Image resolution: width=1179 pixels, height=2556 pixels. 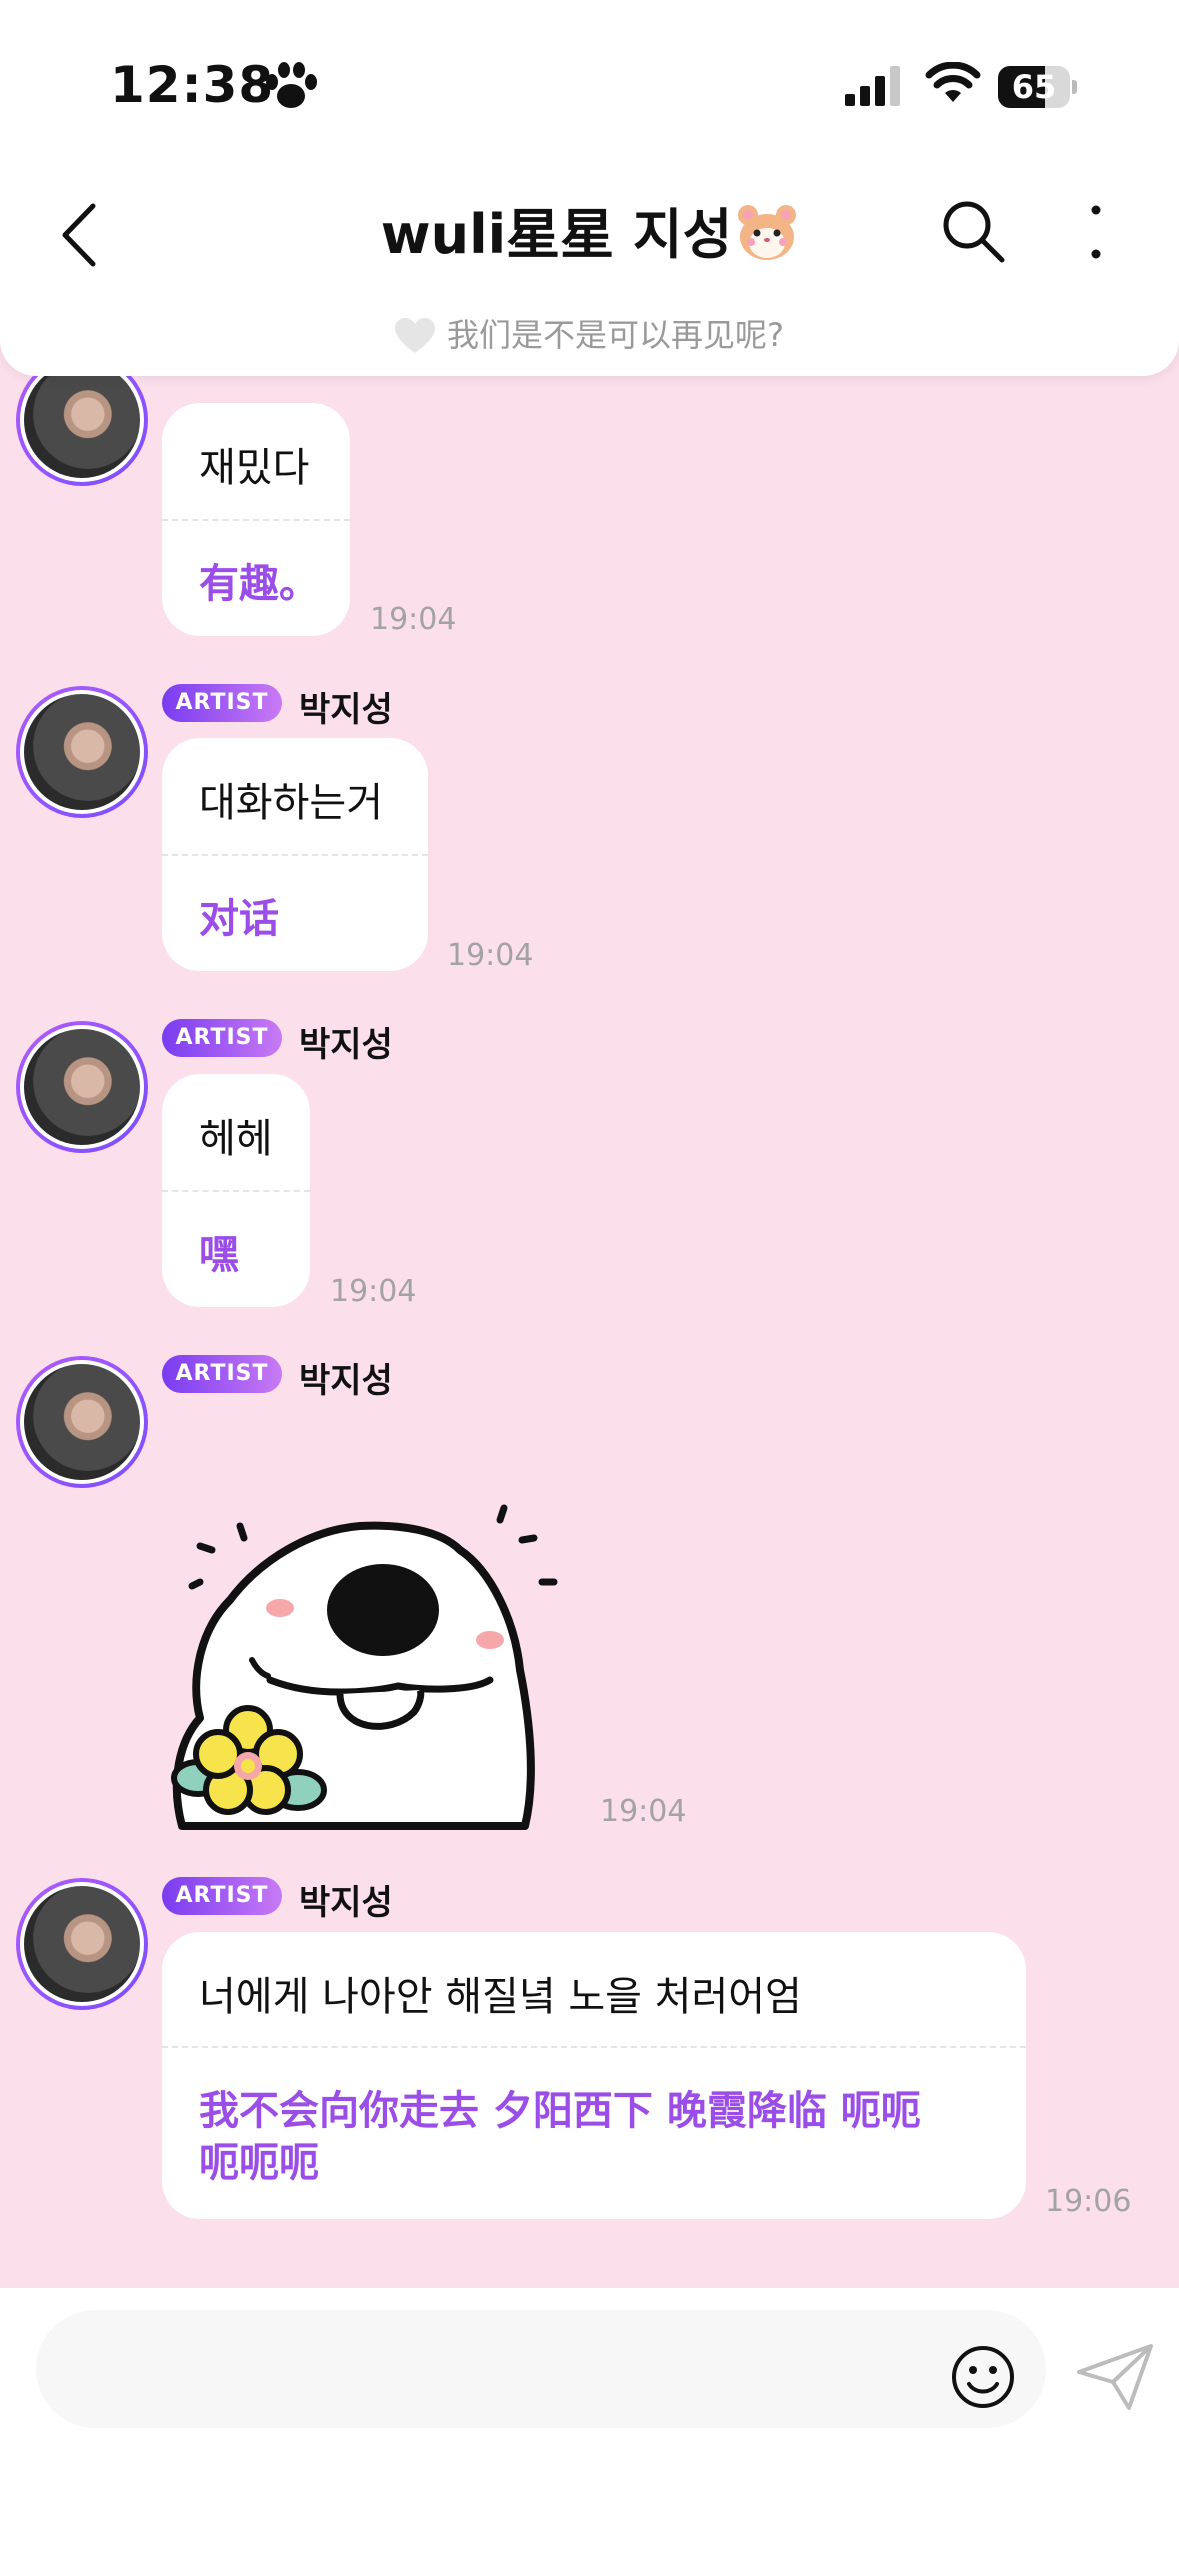 What do you see at coordinates (556, 234) in the screenshot?
I see `chat-title-text: wuli星星 지성` at bounding box center [556, 234].